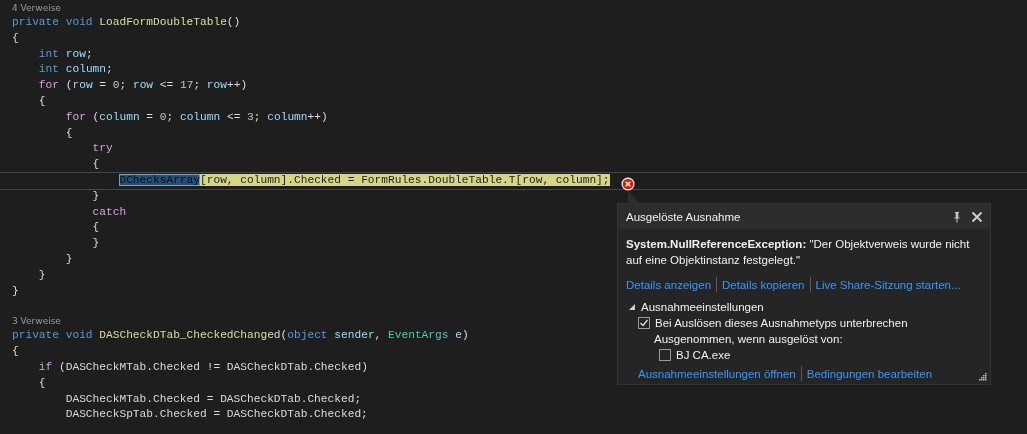 Image resolution: width=1027 pixels, height=434 pixels. I want to click on references-link: 4 Verweise, so click(30, 8).